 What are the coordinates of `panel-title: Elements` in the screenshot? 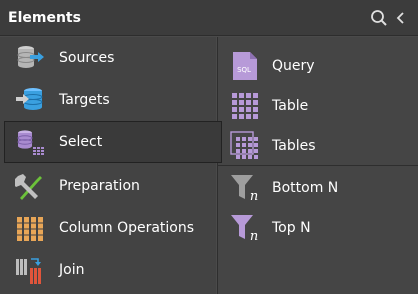 It's located at (44, 17).